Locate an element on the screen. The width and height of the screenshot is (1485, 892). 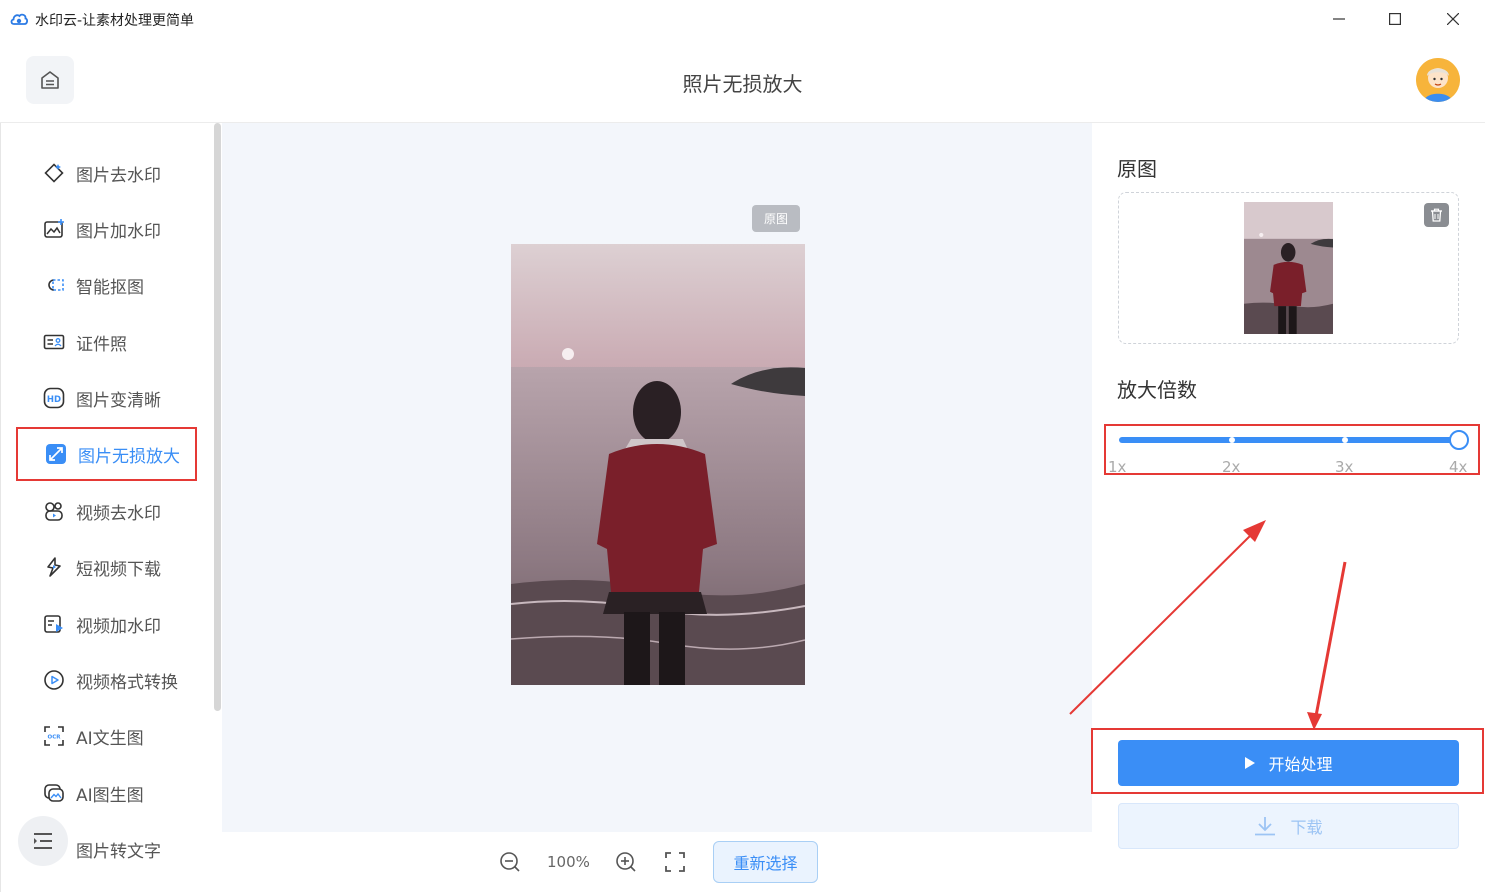
cutout-icon is located at coordinates (54, 285).